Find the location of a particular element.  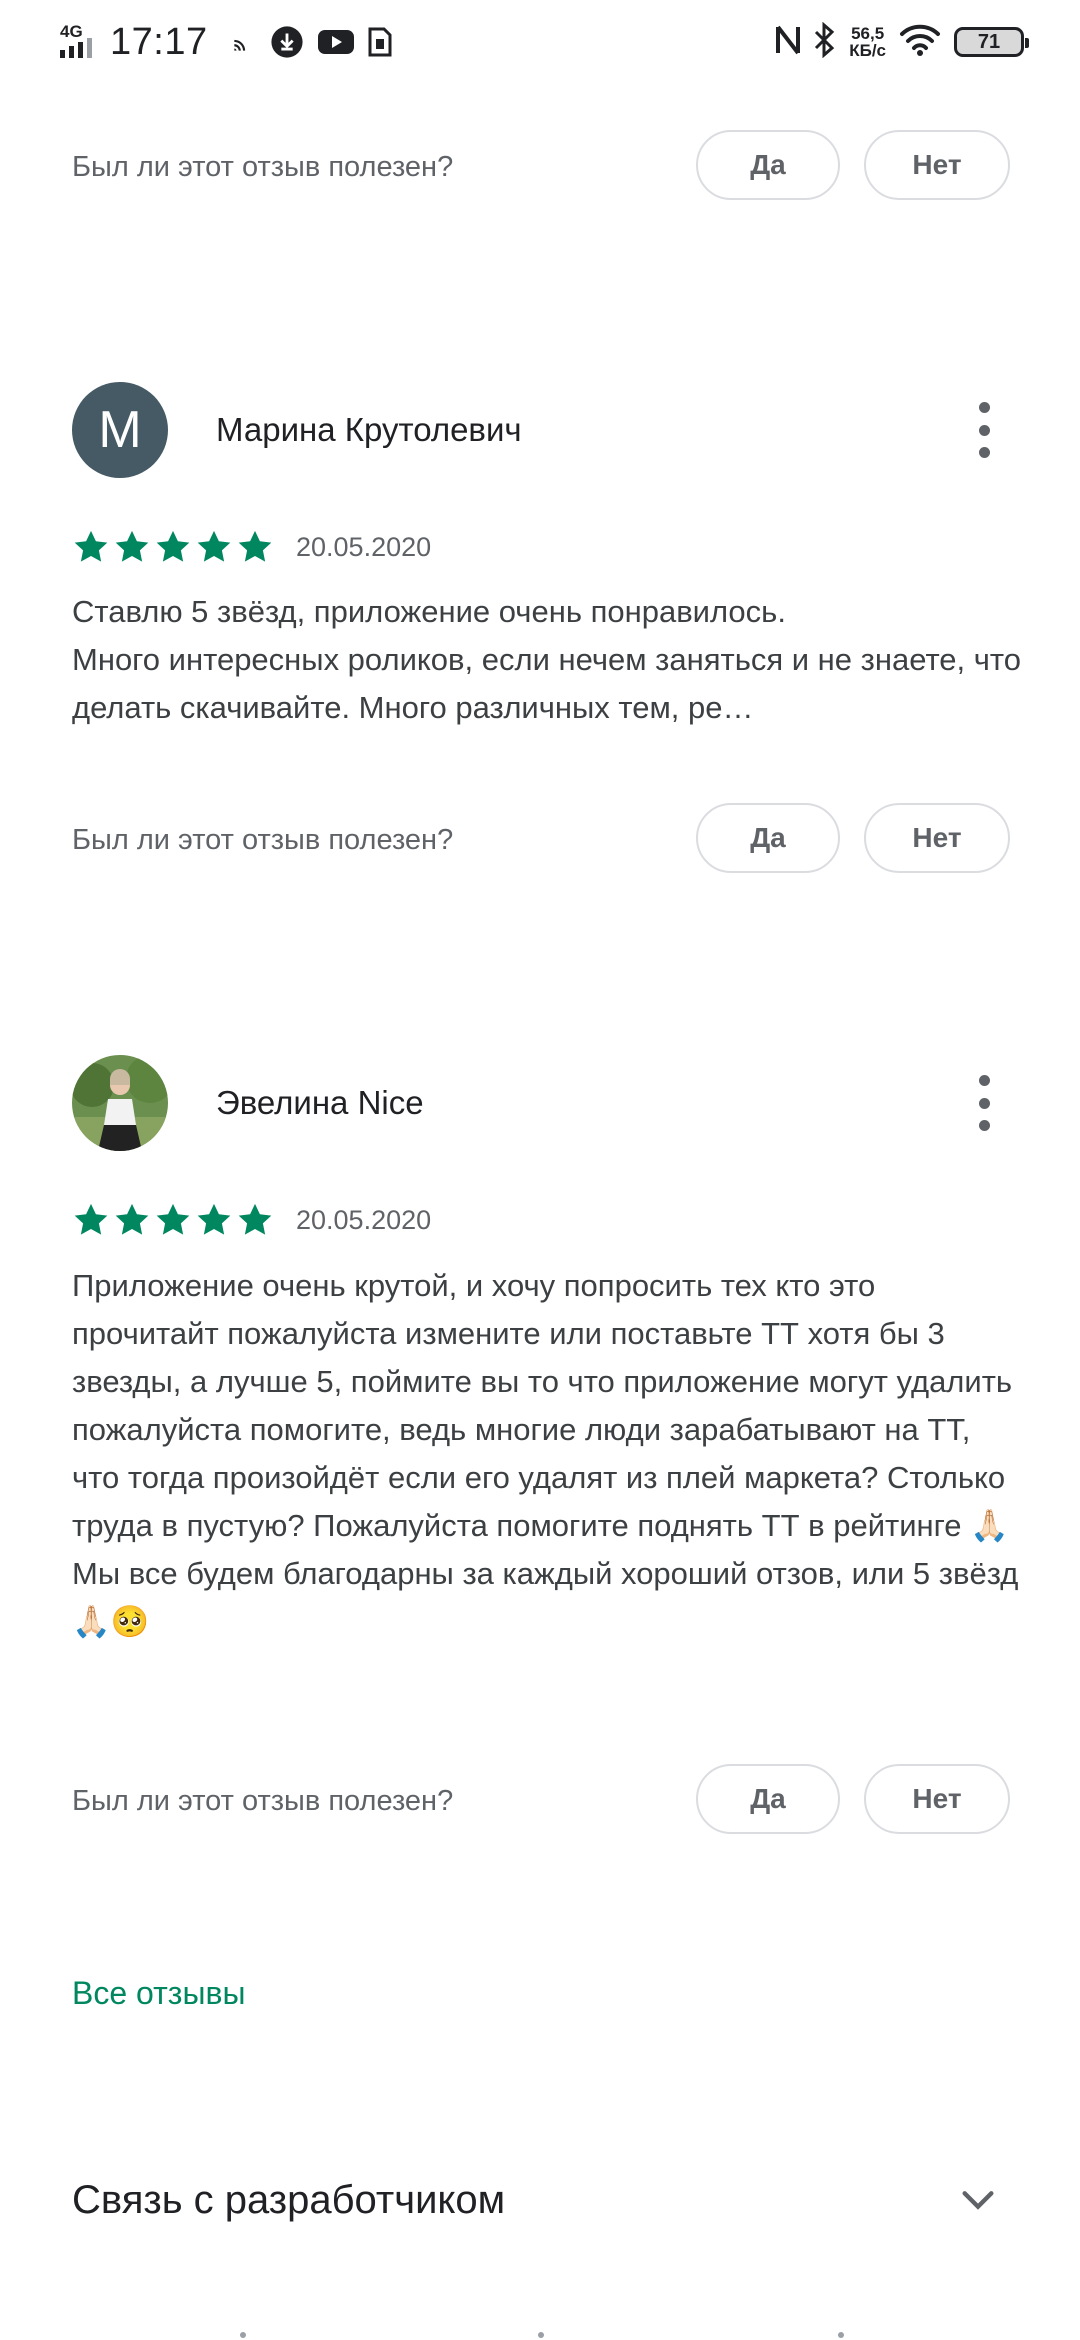

review-header: Эвелина Nice is located at coordinates (542, 1103).